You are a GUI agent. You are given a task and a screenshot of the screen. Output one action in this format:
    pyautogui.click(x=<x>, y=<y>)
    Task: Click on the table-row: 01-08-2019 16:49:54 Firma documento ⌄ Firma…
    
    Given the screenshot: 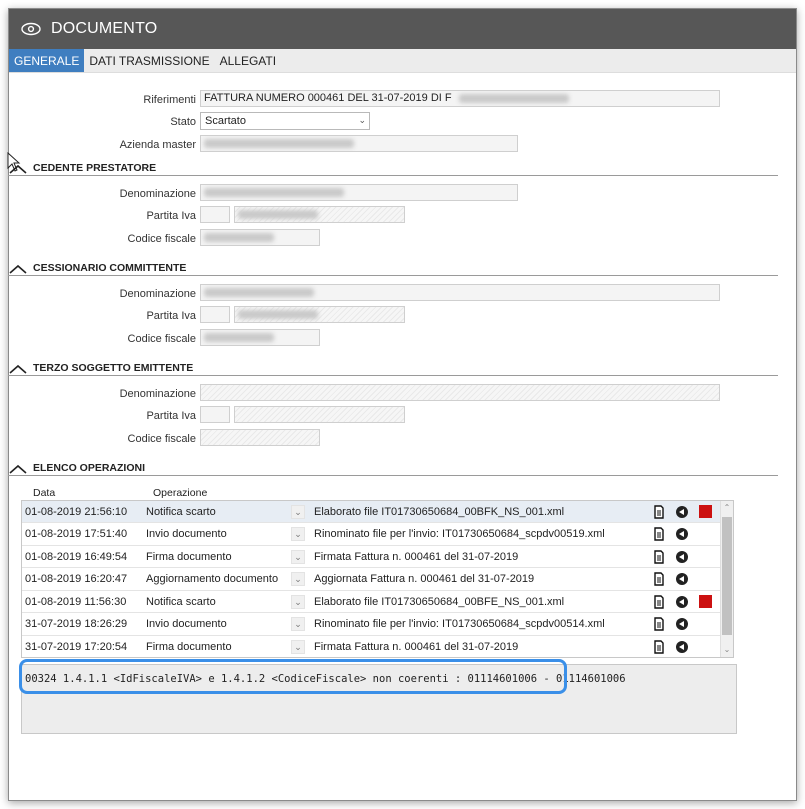 What is the action you would take?
    pyautogui.click(x=372, y=557)
    